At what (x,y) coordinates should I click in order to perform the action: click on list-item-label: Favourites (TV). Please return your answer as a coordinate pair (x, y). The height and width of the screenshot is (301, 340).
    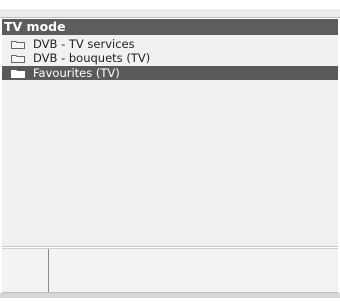
    Looking at the image, I should click on (76, 73).